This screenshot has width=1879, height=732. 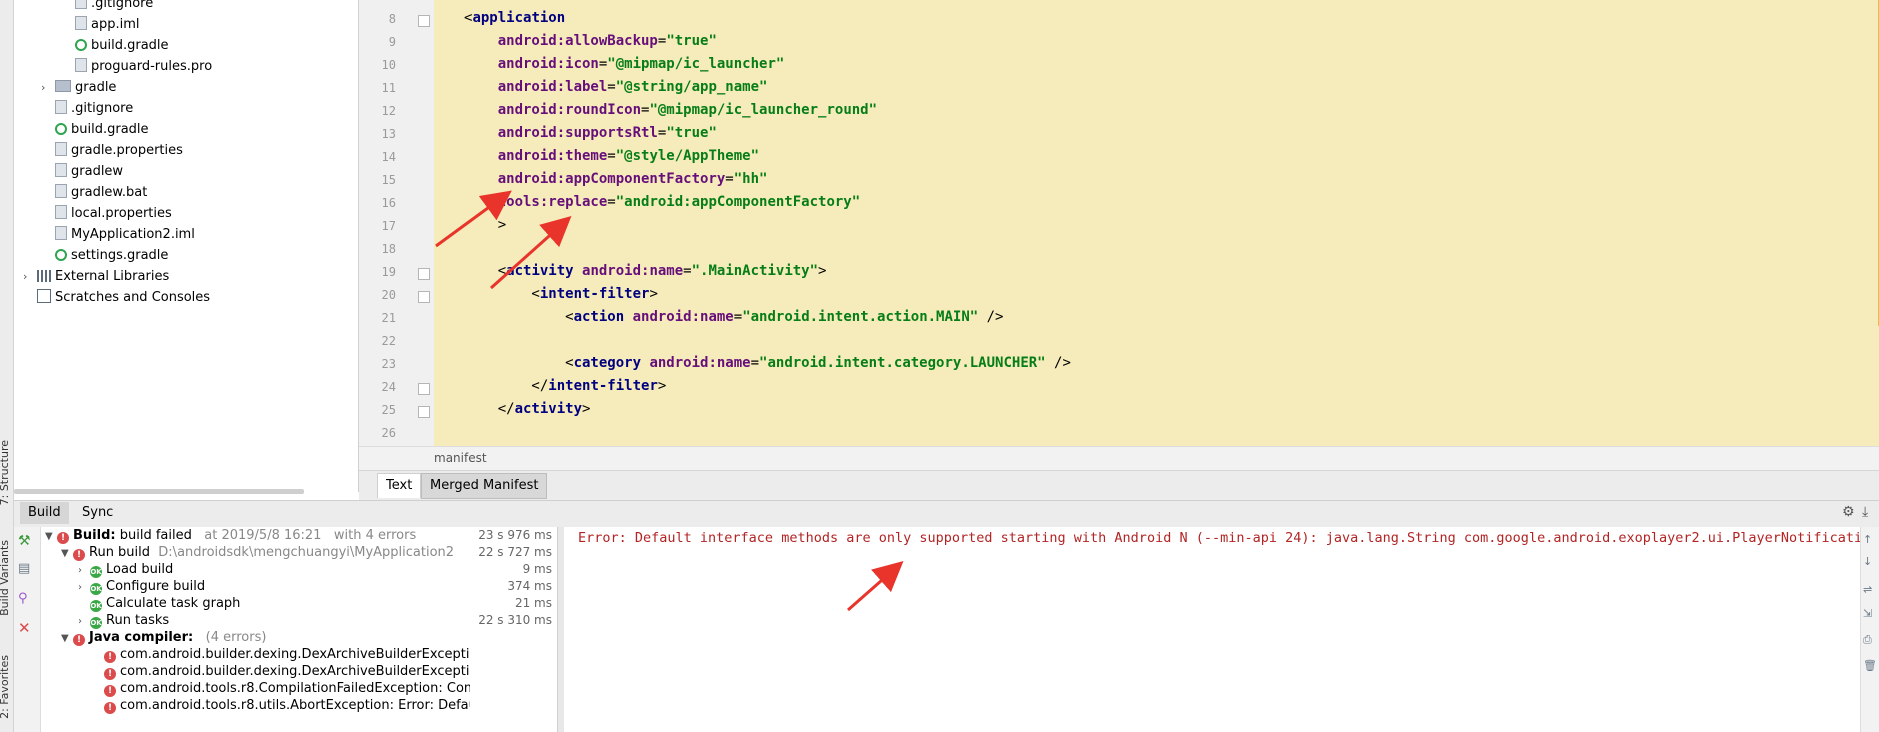 What do you see at coordinates (96, 276) in the screenshot?
I see `tree-item: › External Libraries` at bounding box center [96, 276].